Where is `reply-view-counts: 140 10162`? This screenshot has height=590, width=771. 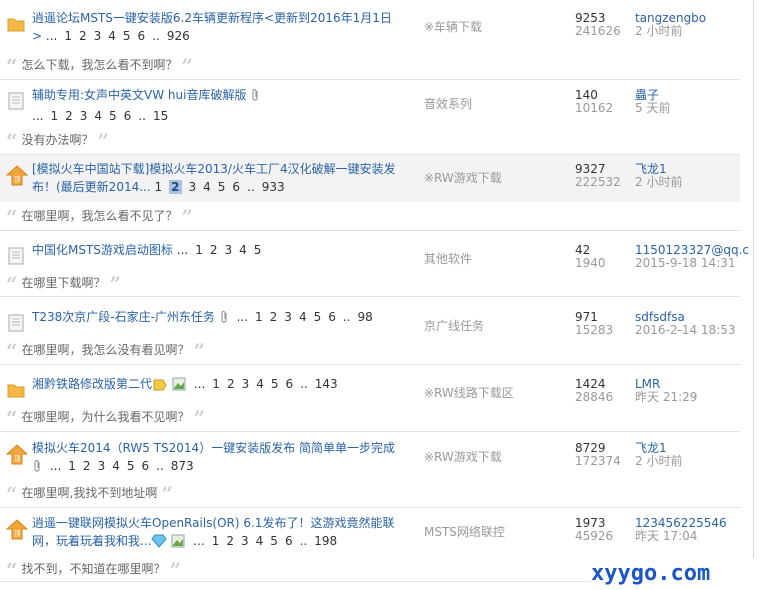
reply-view-counts: 140 10162 is located at coordinates (594, 102).